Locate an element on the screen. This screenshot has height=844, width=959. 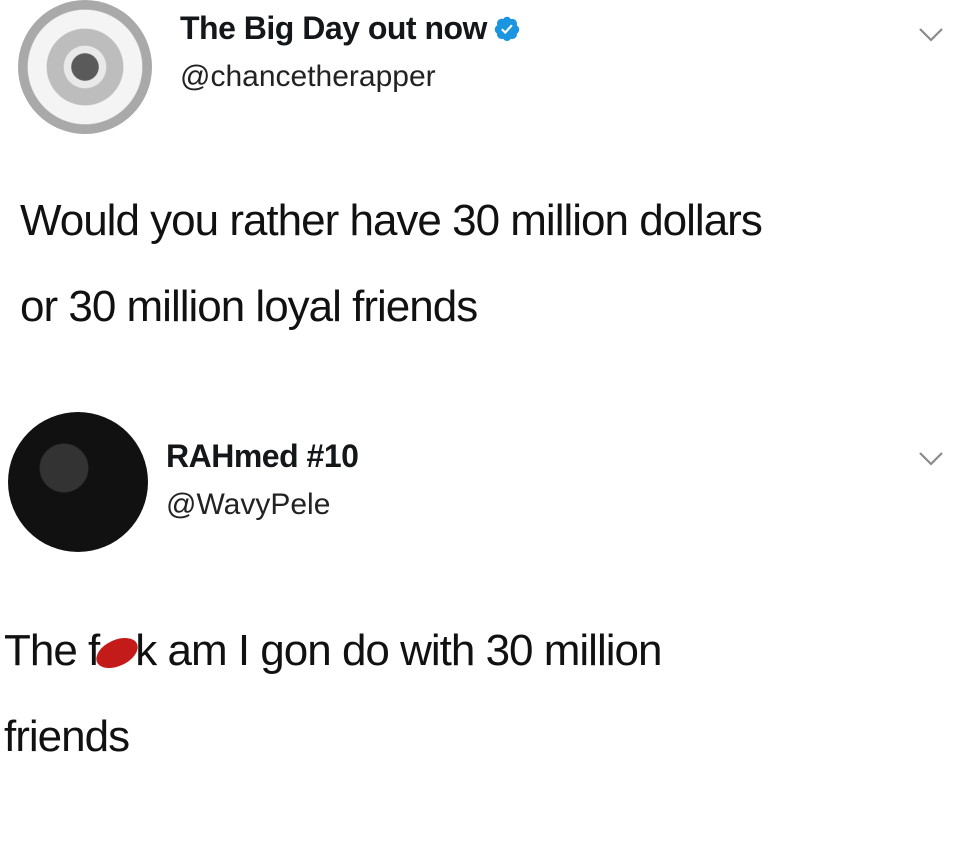
display-name: RAHmed #10 is located at coordinates (262, 456).